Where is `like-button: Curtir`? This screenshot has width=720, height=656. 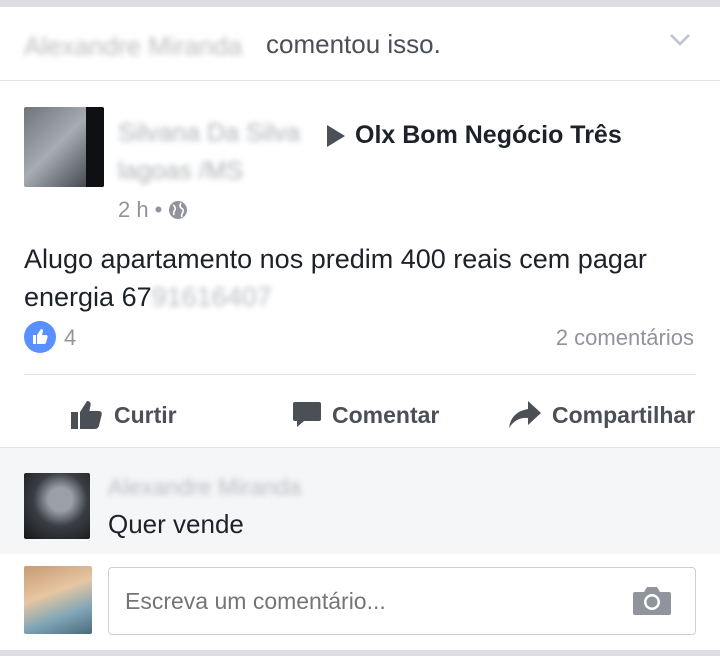
like-button: Curtir is located at coordinates (123, 415).